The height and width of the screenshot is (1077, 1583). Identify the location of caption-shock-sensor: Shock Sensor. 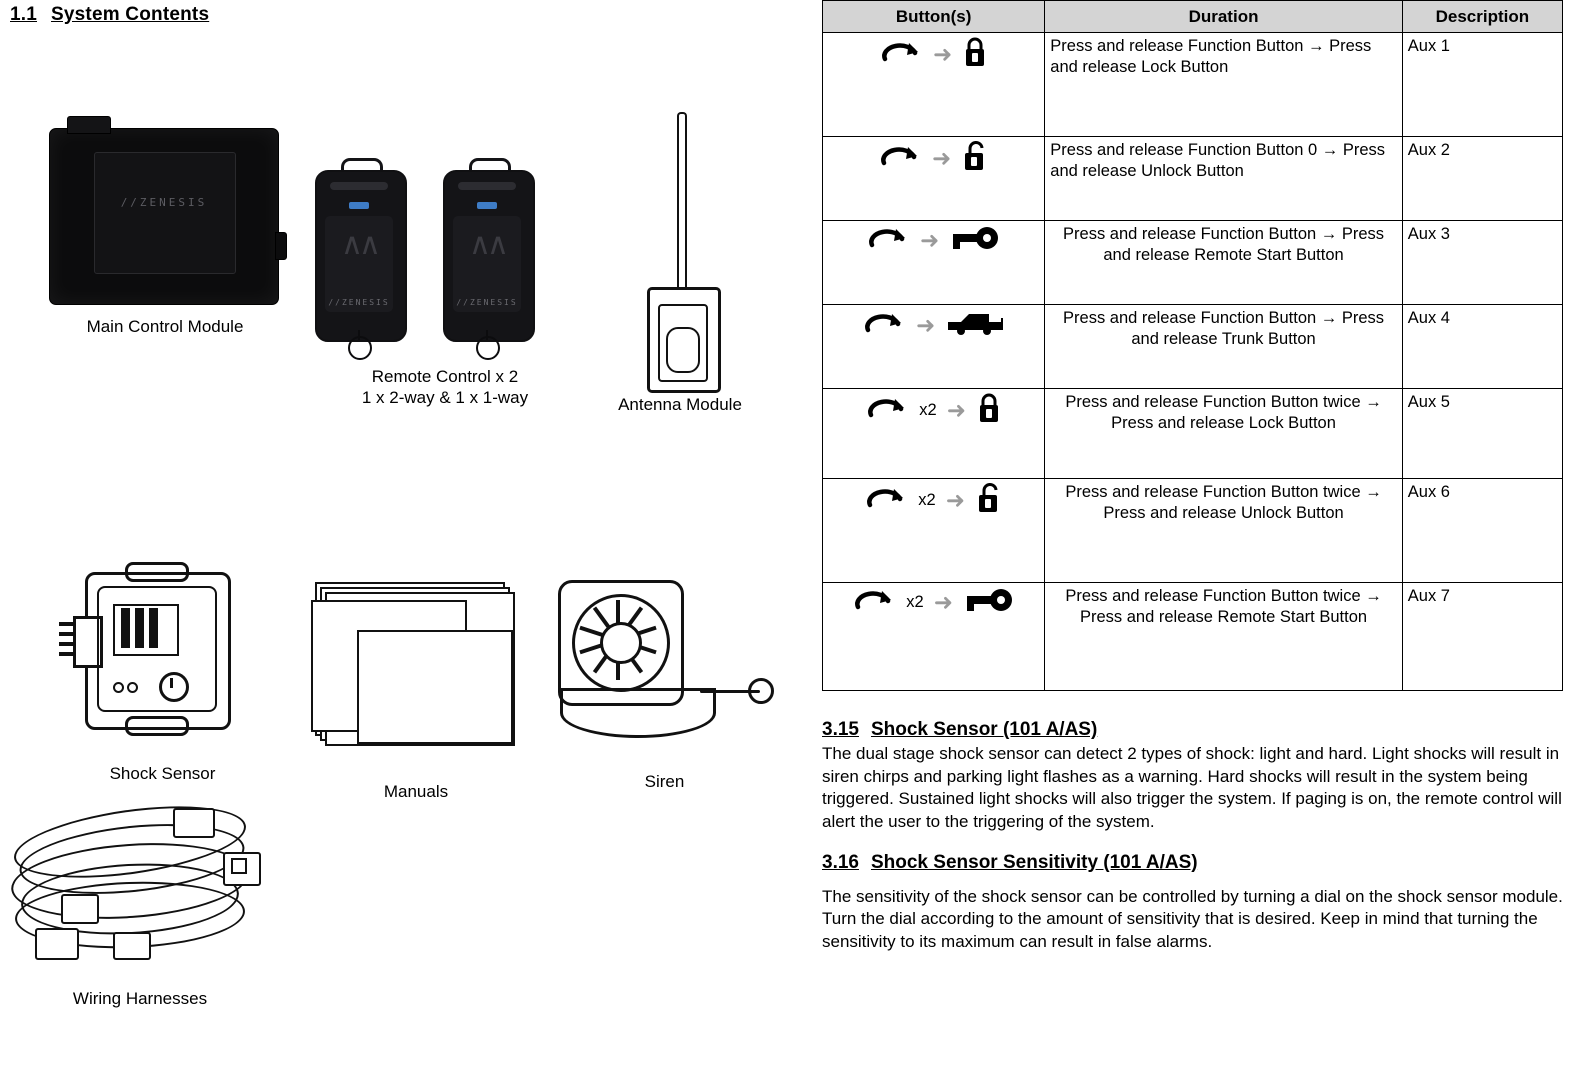
(162, 773).